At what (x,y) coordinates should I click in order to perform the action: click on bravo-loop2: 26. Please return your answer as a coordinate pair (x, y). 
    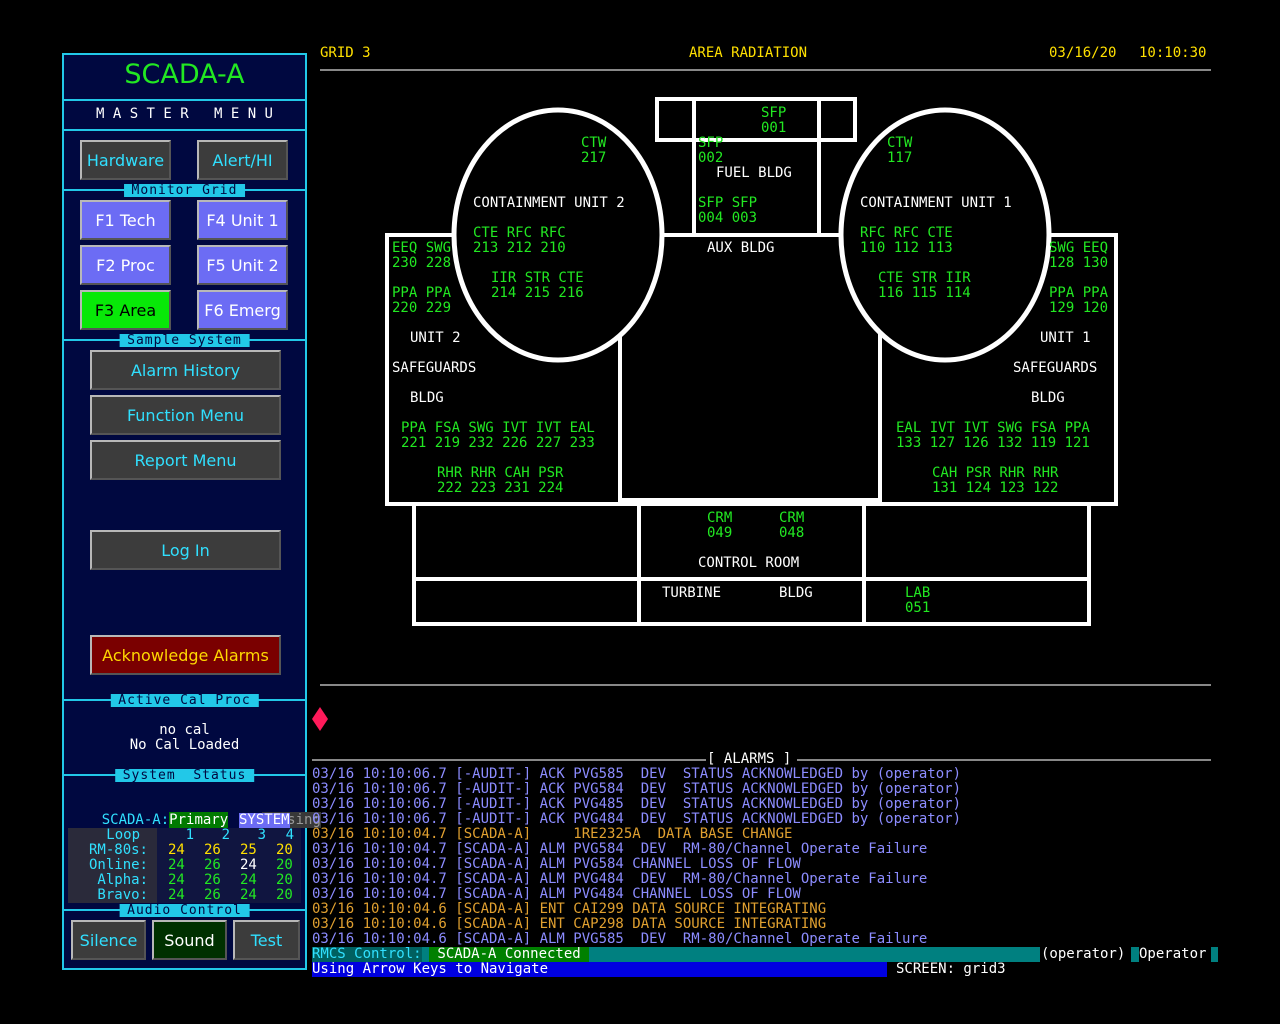
    Looking at the image, I should click on (212, 895).